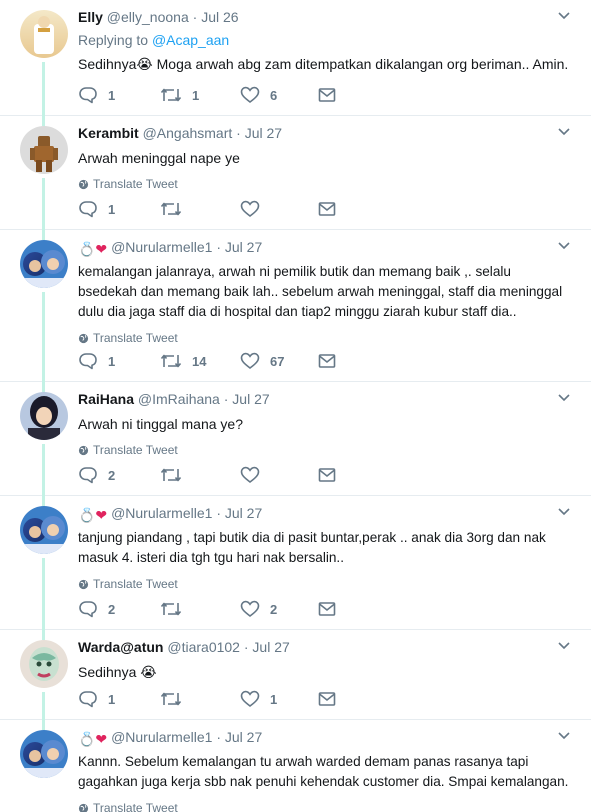 The width and height of the screenshot is (591, 812). What do you see at coordinates (90, 17) in the screenshot?
I see `display-name: Elly` at bounding box center [90, 17].